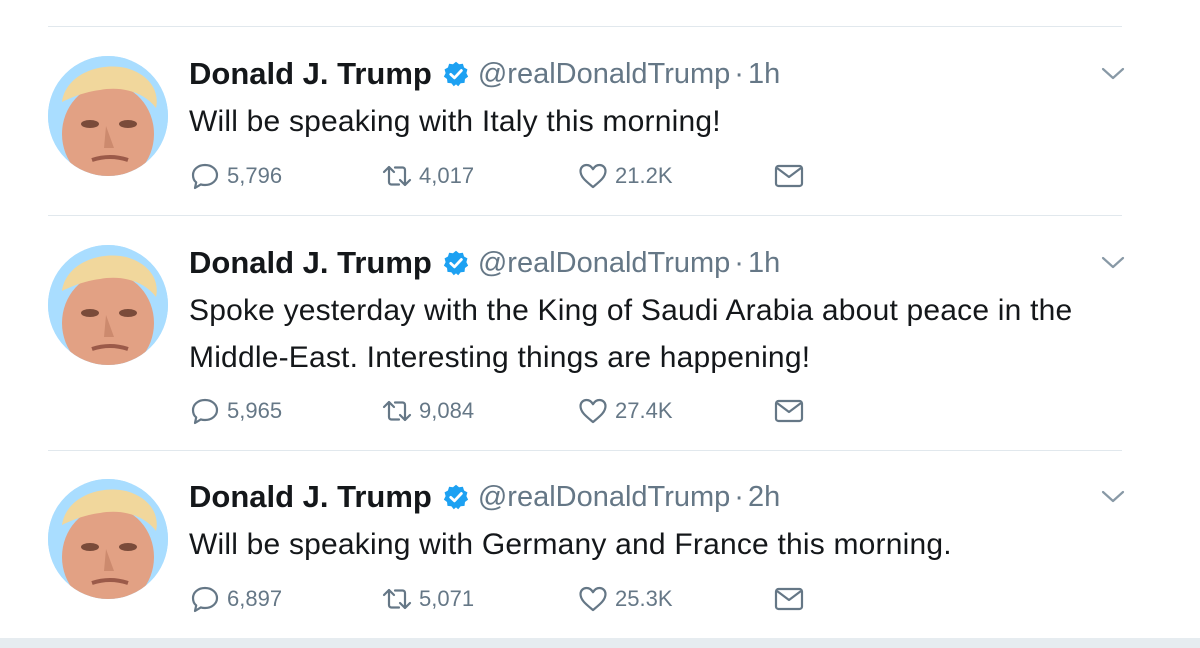 The image size is (1200, 648). I want to click on reply-button: 5,796, so click(235, 176).